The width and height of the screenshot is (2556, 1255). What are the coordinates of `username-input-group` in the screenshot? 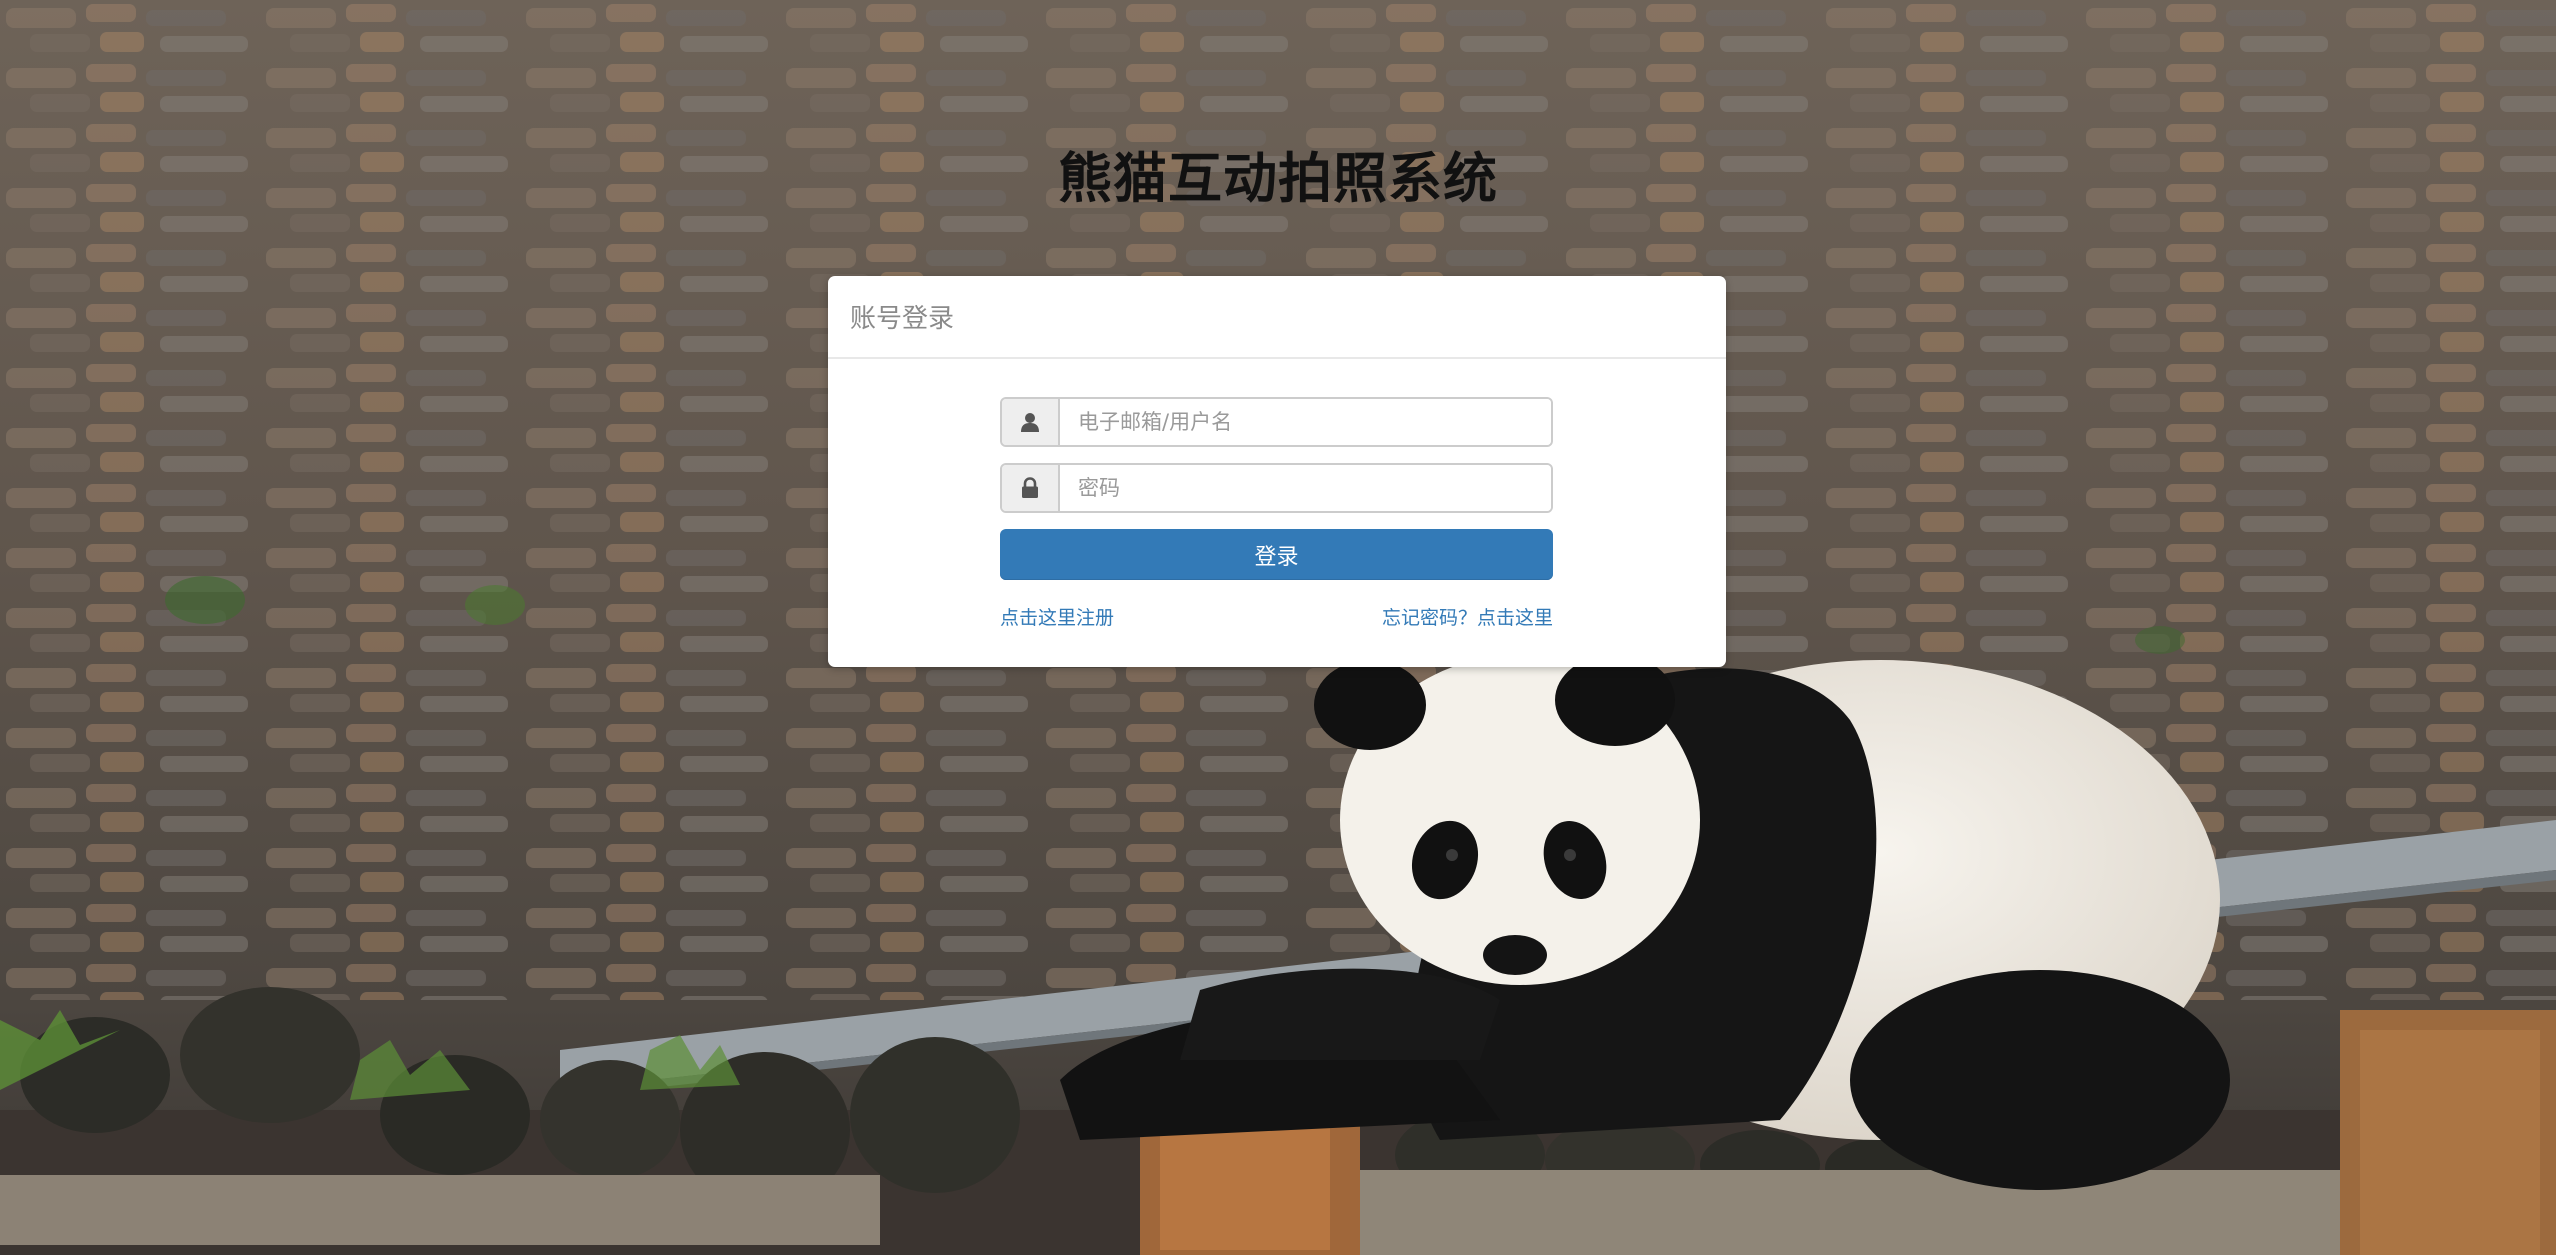 It's located at (1276, 422).